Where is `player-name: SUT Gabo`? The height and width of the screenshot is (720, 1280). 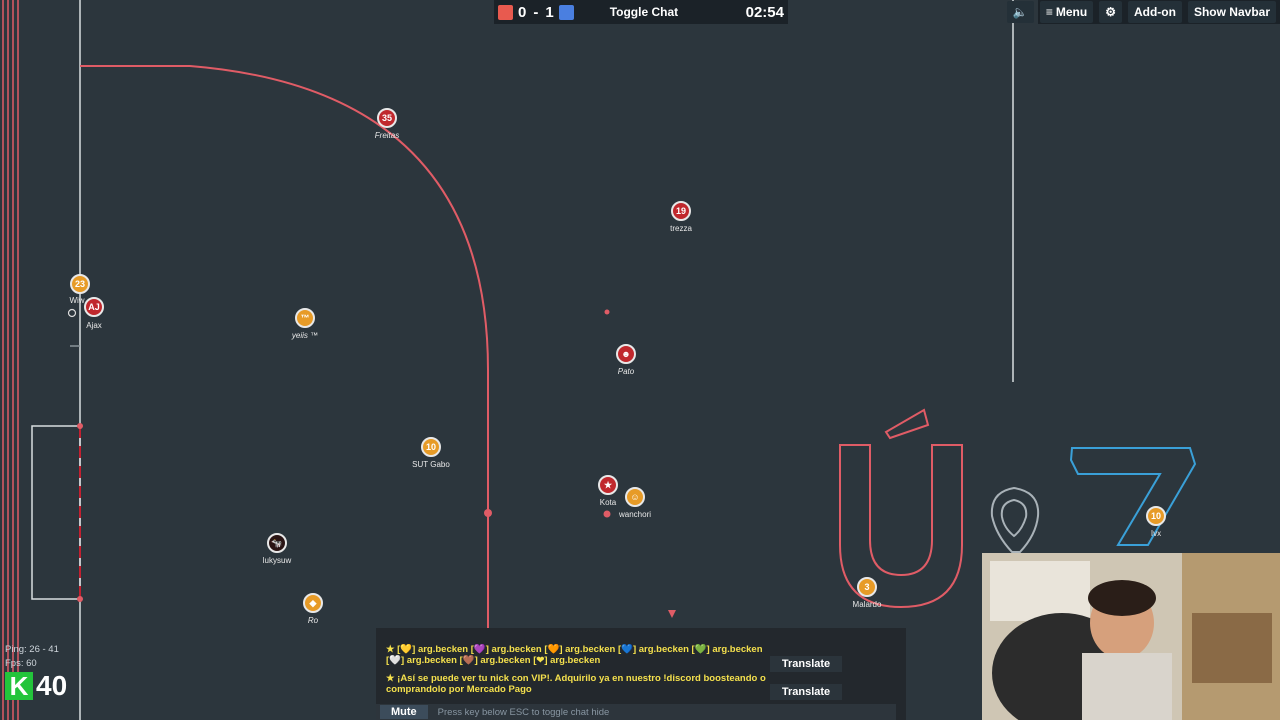
player-name: SUT Gabo is located at coordinates (431, 464).